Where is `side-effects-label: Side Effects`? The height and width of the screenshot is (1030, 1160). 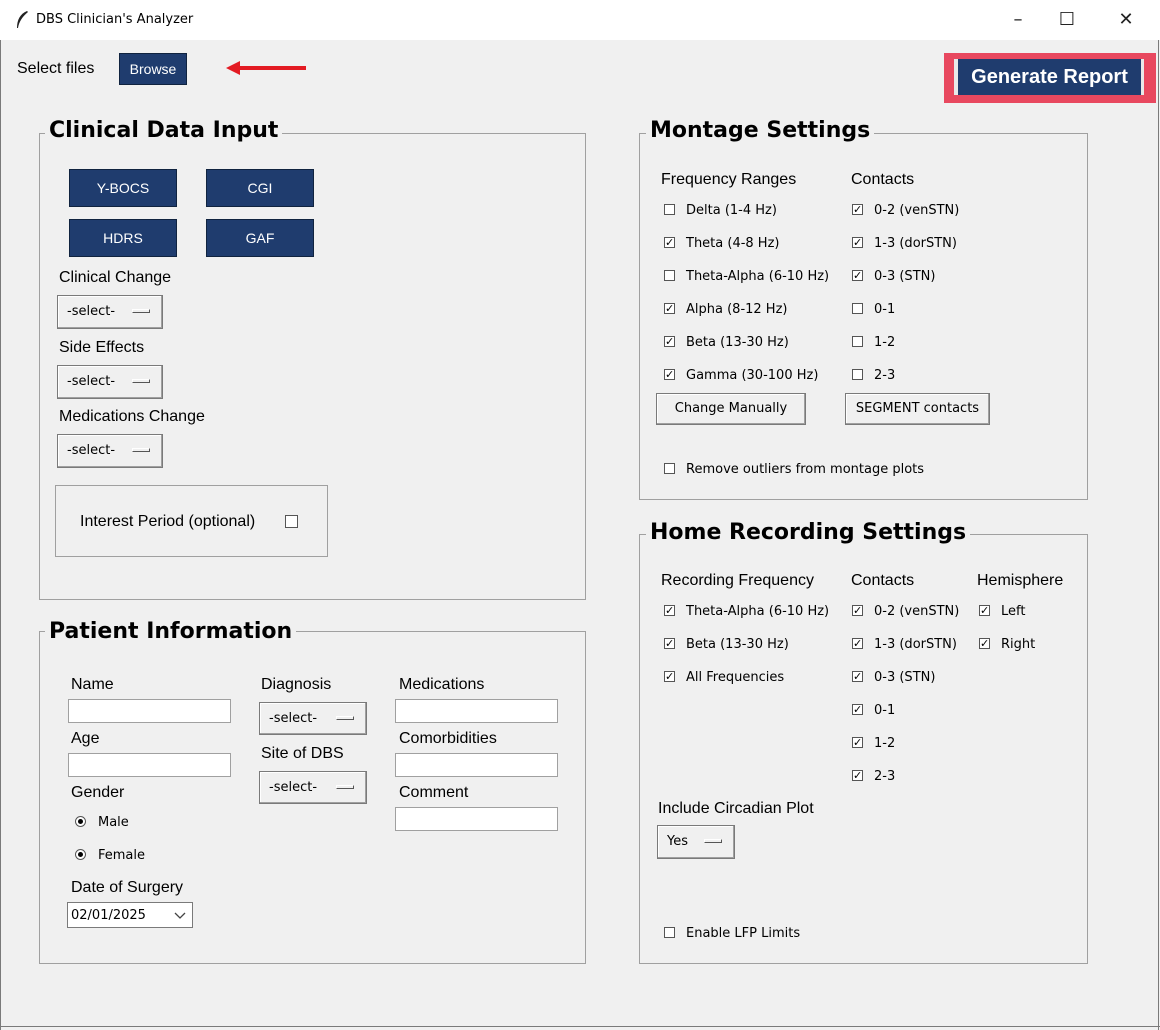 side-effects-label: Side Effects is located at coordinates (102, 347).